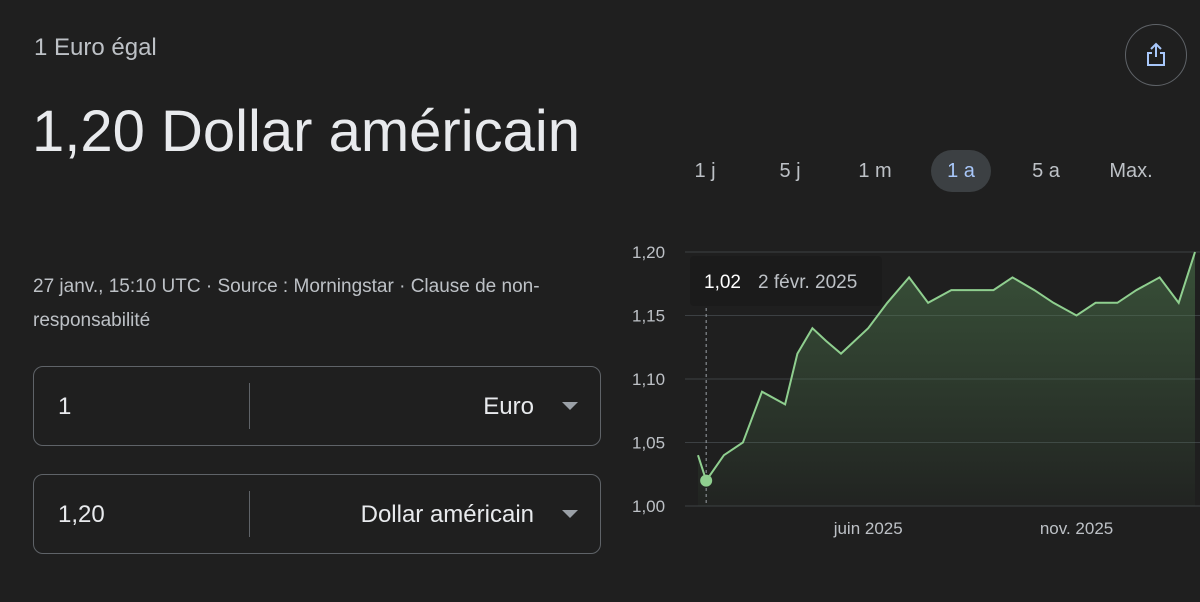 The image size is (1200, 602). I want to click on share-button, so click(1156, 55).